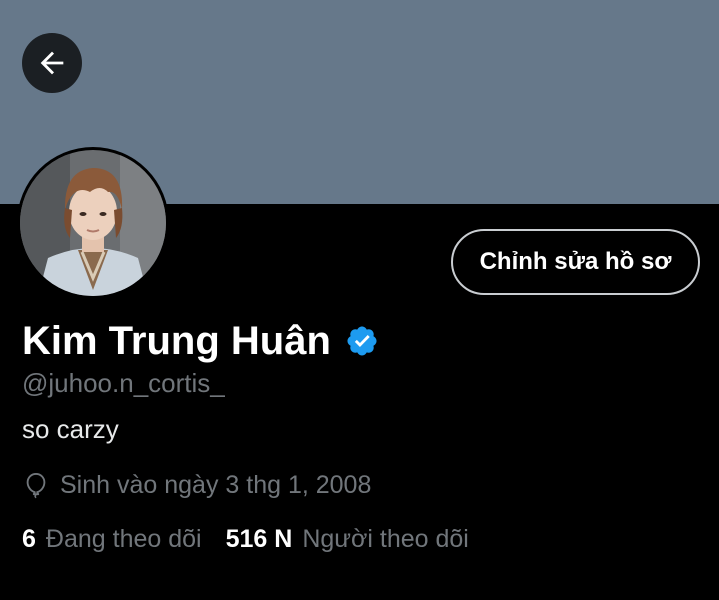  I want to click on edit-profile-button: Chỉnh sửa hồ sơ, so click(575, 262).